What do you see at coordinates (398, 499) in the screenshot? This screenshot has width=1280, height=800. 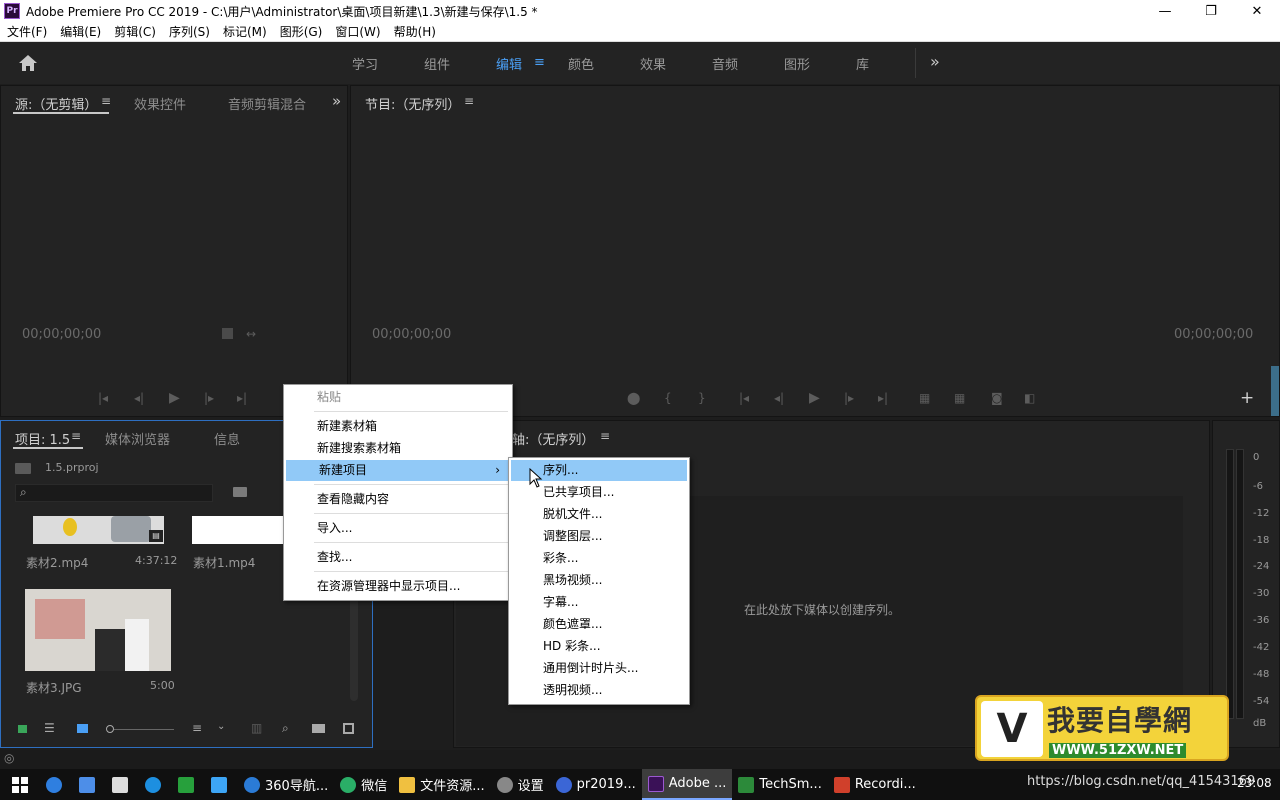 I see `menu-item-view-hidden: 查看隐藏内容` at bounding box center [398, 499].